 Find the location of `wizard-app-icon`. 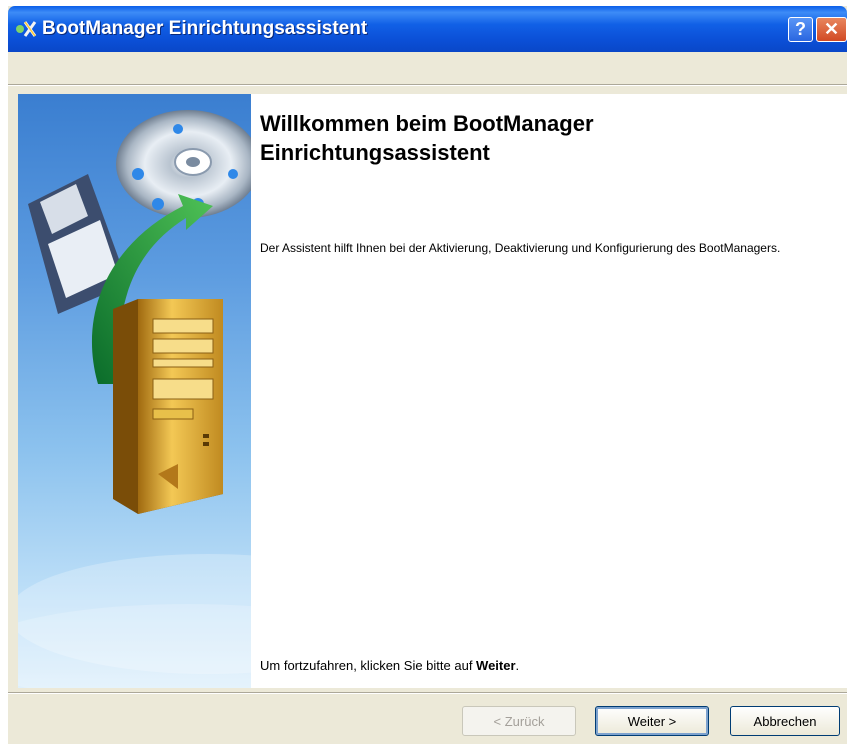

wizard-app-icon is located at coordinates (26, 29).